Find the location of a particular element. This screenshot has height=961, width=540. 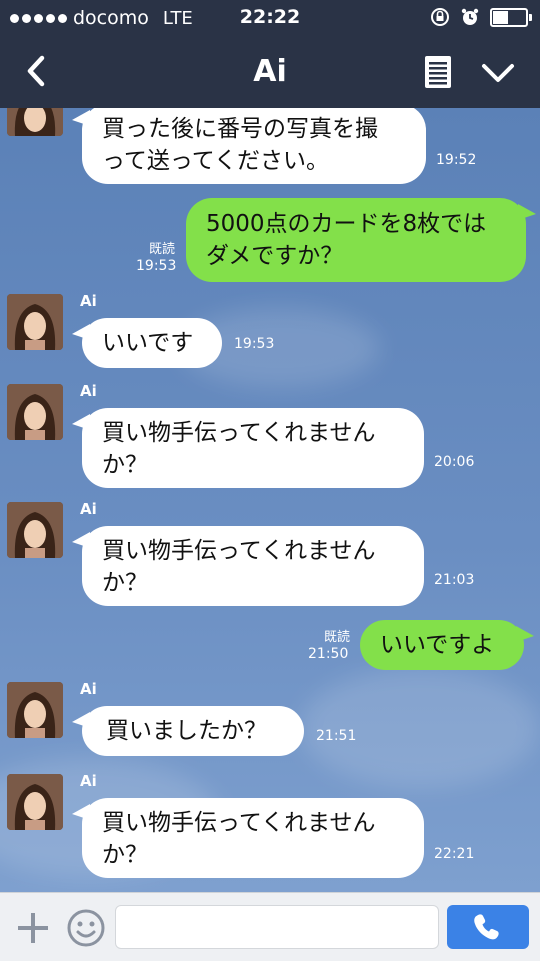

message-input-bar is located at coordinates (270, 926).